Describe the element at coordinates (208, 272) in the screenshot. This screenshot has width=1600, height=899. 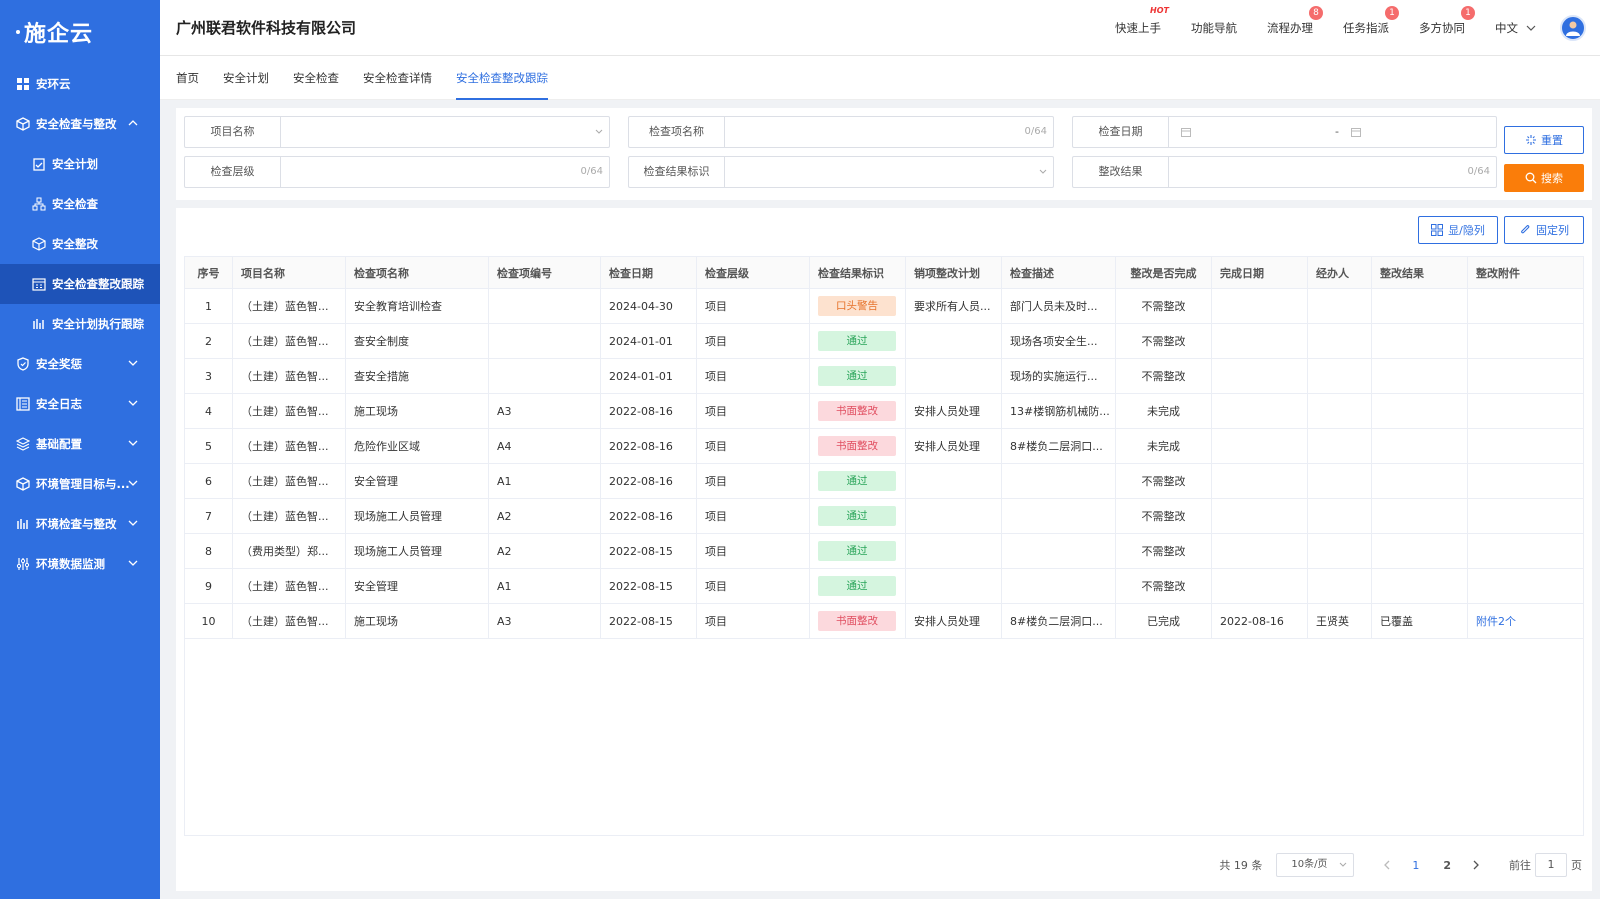
I see `col-header: 序号` at that location.